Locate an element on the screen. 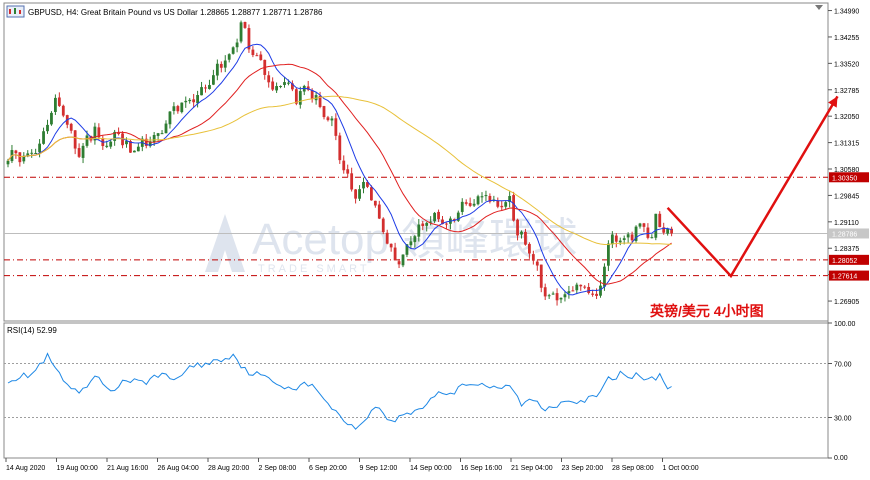 Image resolution: width=870 pixels, height=480 pixels. price-tick-label: 1.26905 is located at coordinates (846, 302).